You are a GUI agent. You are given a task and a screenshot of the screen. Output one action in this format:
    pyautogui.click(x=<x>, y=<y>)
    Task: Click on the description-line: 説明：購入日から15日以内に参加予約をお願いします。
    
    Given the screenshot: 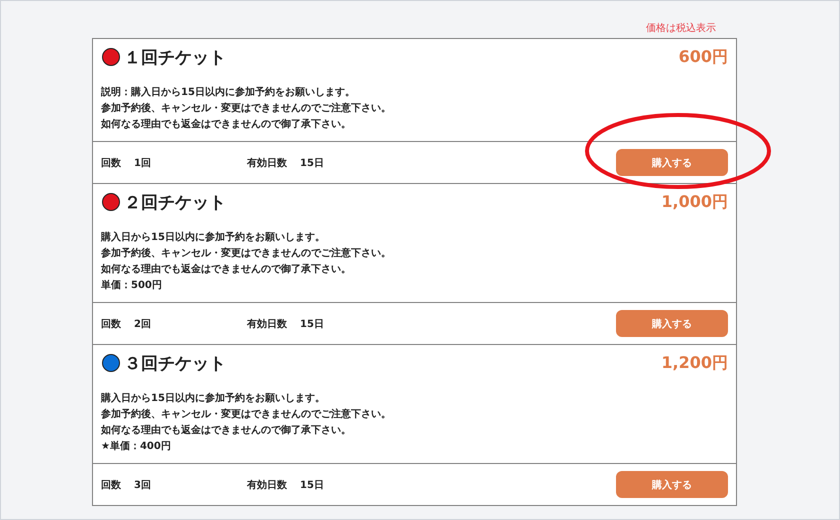 What is the action you would take?
    pyautogui.click(x=228, y=93)
    